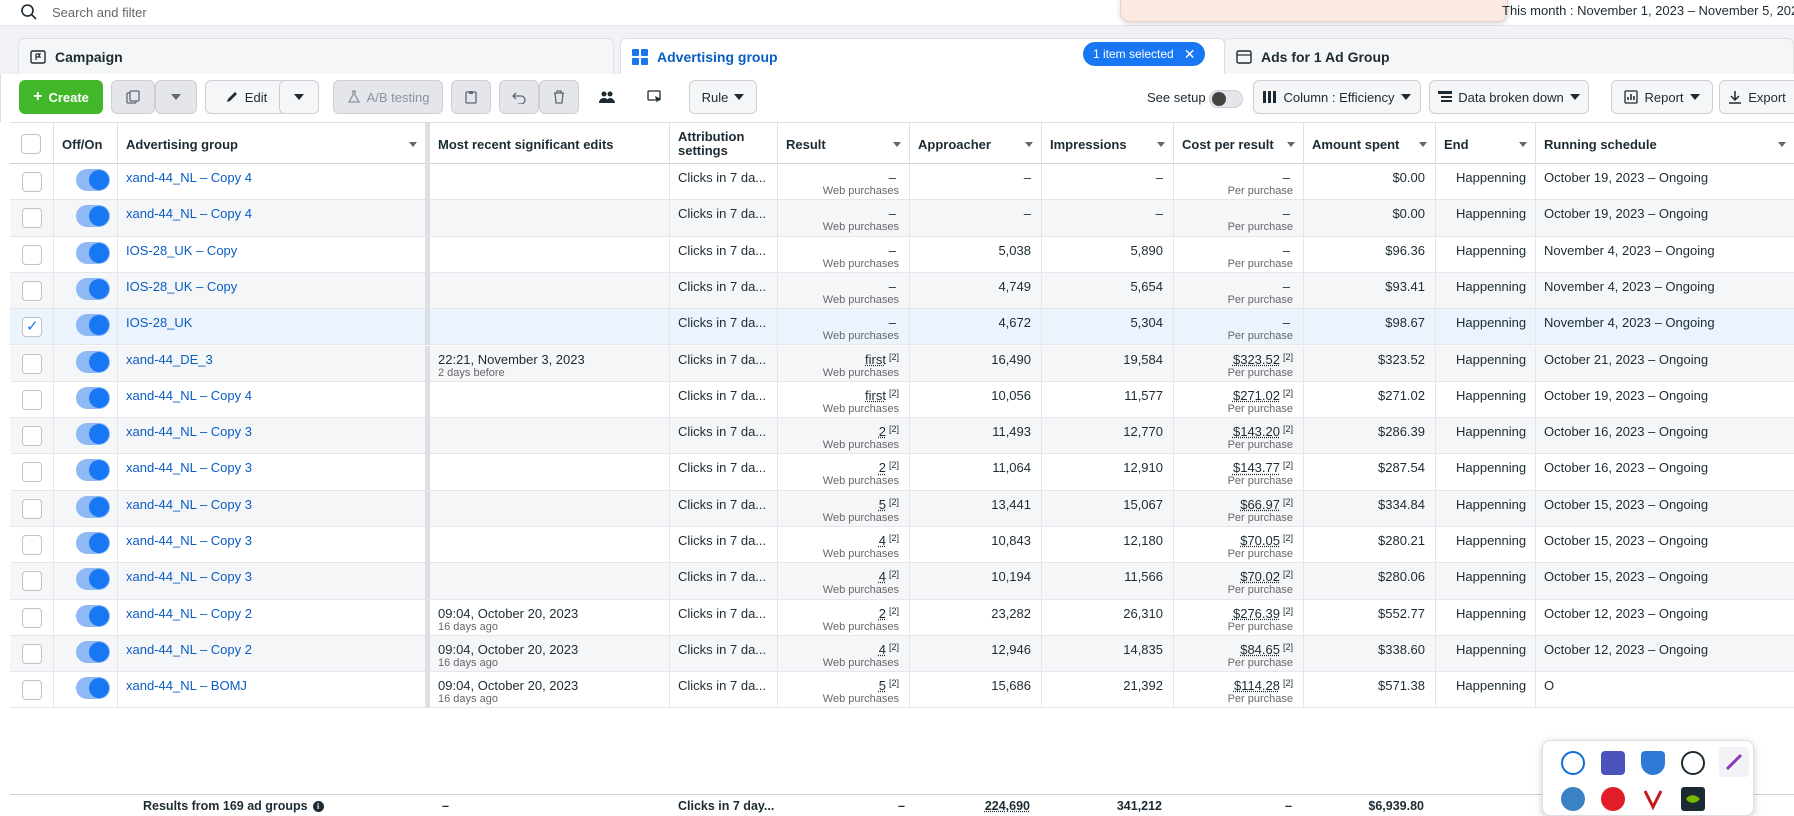  I want to click on ad-group-link: IOS-28_UK, so click(159, 322).